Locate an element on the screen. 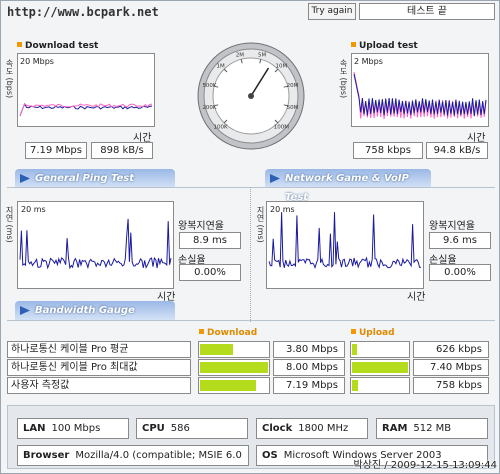 The image size is (500, 474). ping-rt-label: 왕복지연율 is located at coordinates (201, 226).